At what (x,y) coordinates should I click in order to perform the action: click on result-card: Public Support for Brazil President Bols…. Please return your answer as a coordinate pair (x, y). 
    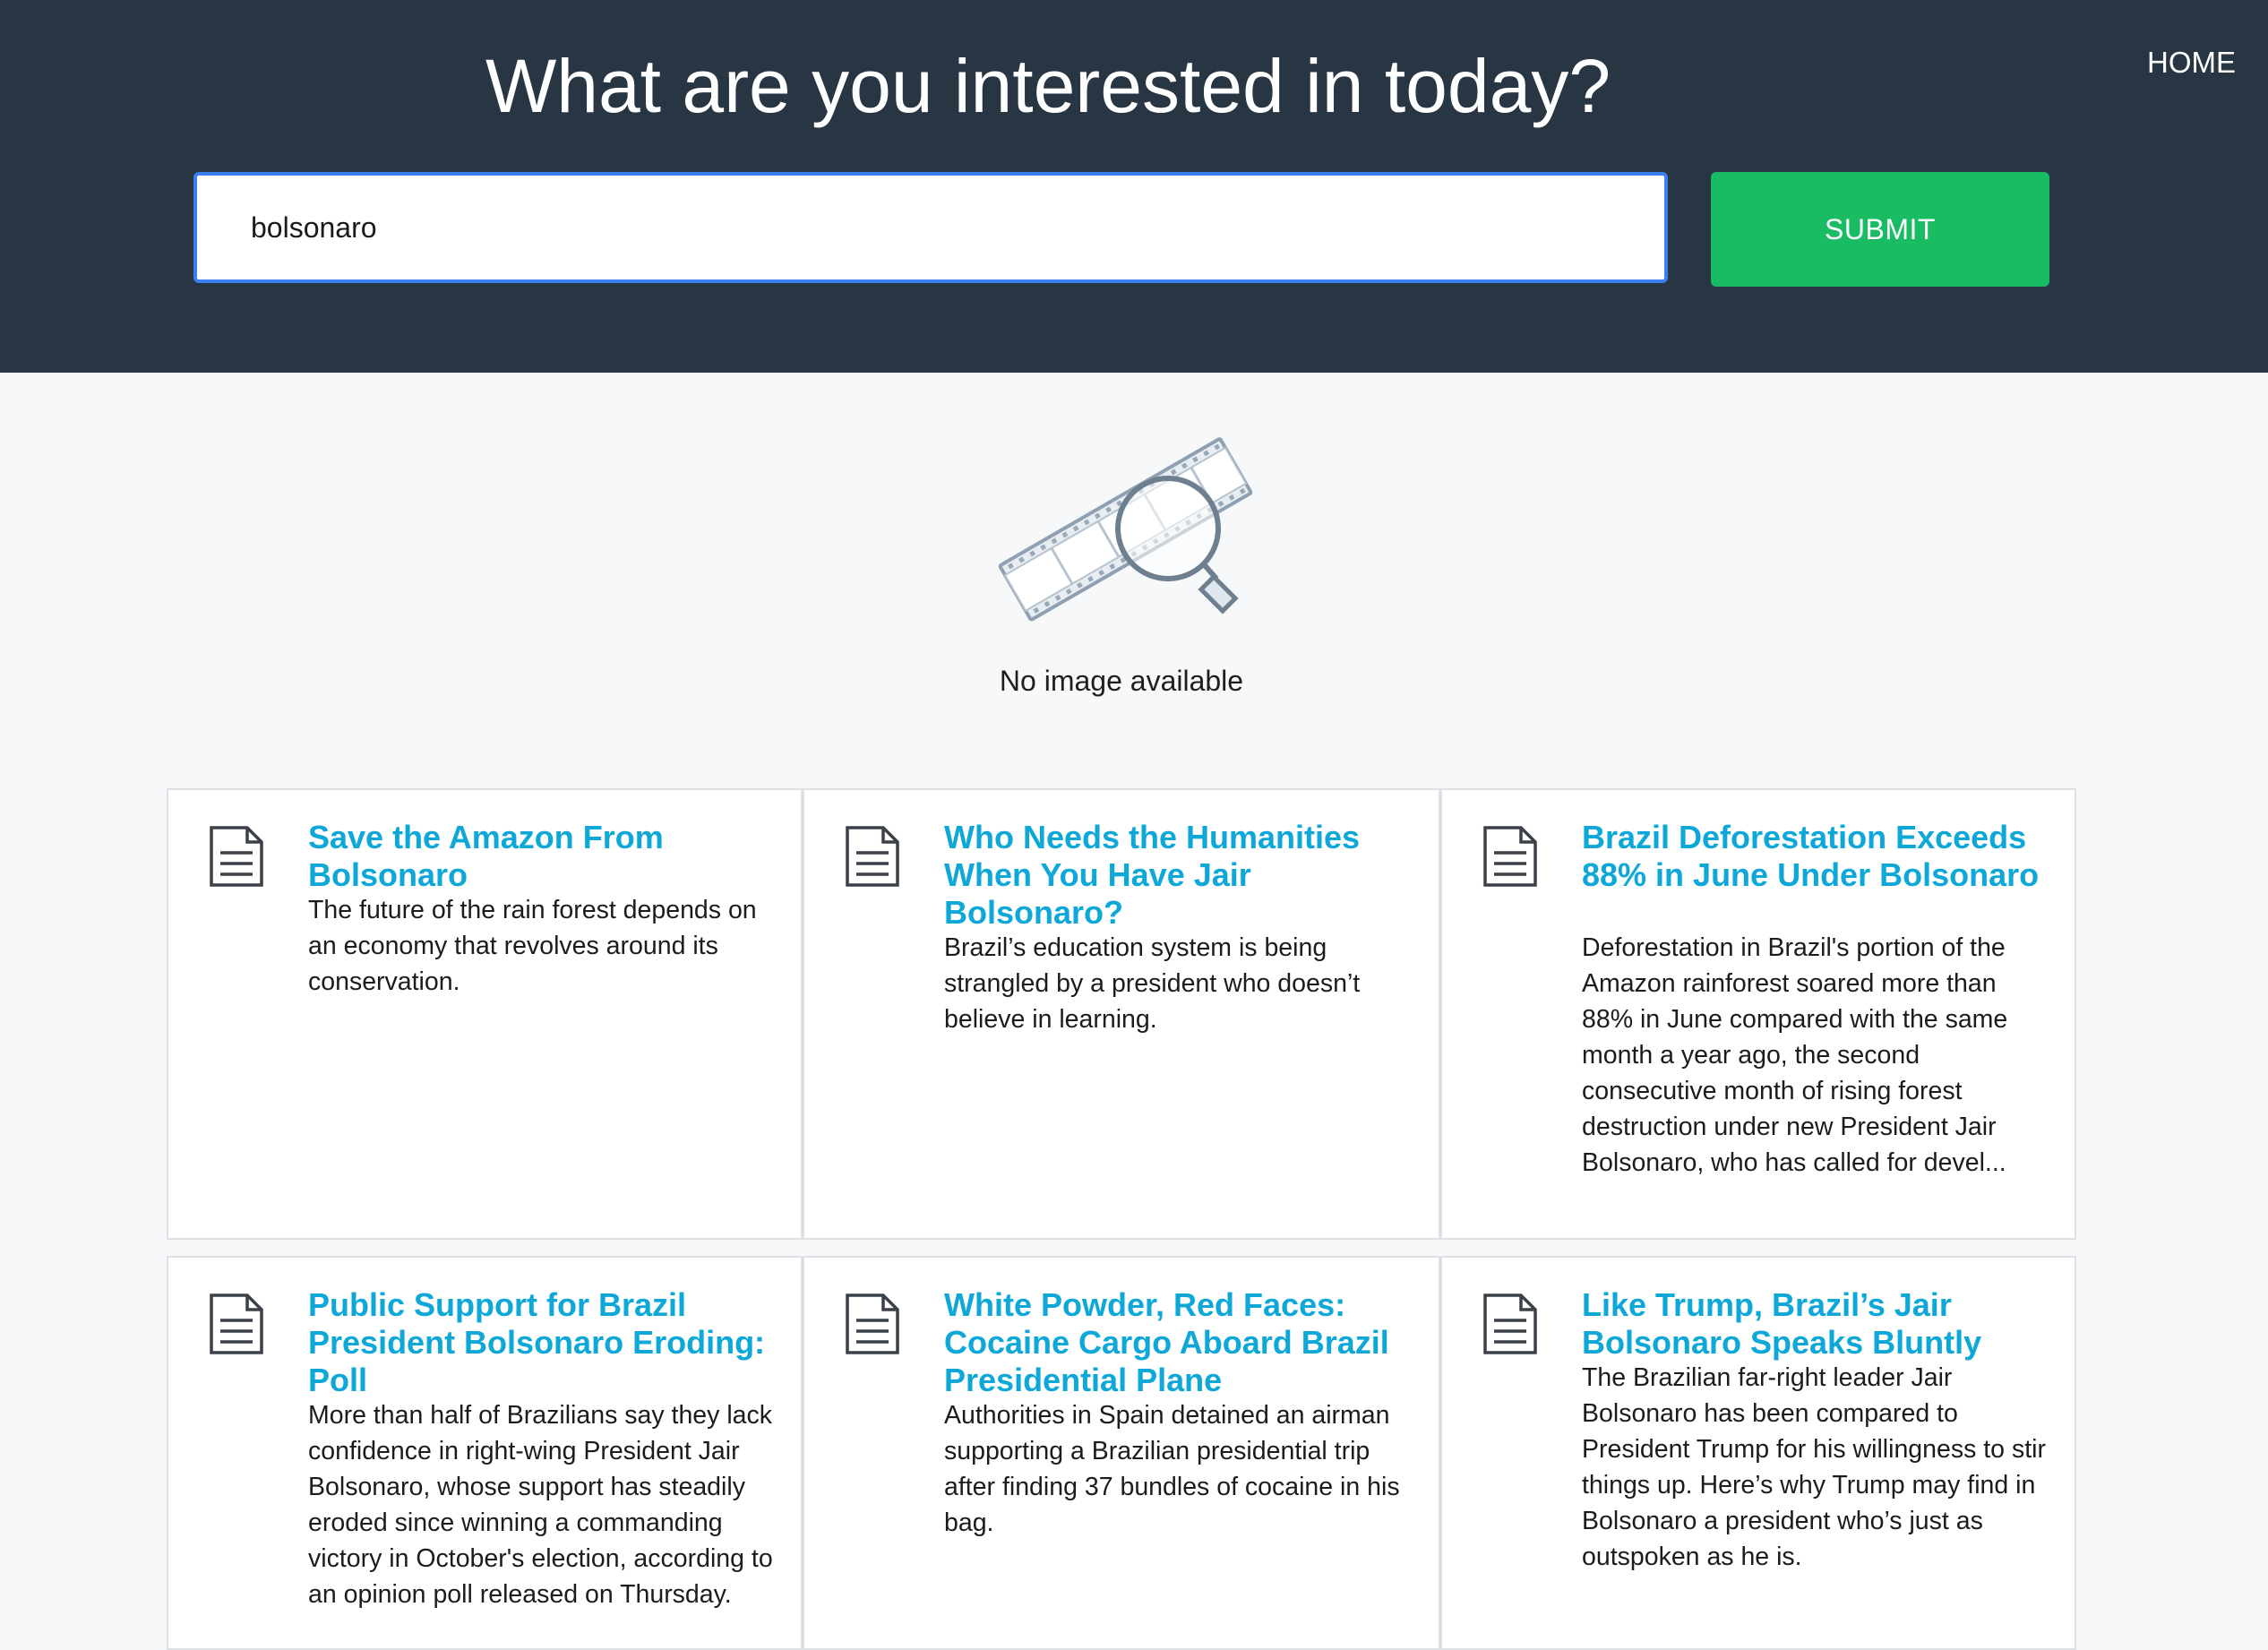
    Looking at the image, I should click on (485, 1453).